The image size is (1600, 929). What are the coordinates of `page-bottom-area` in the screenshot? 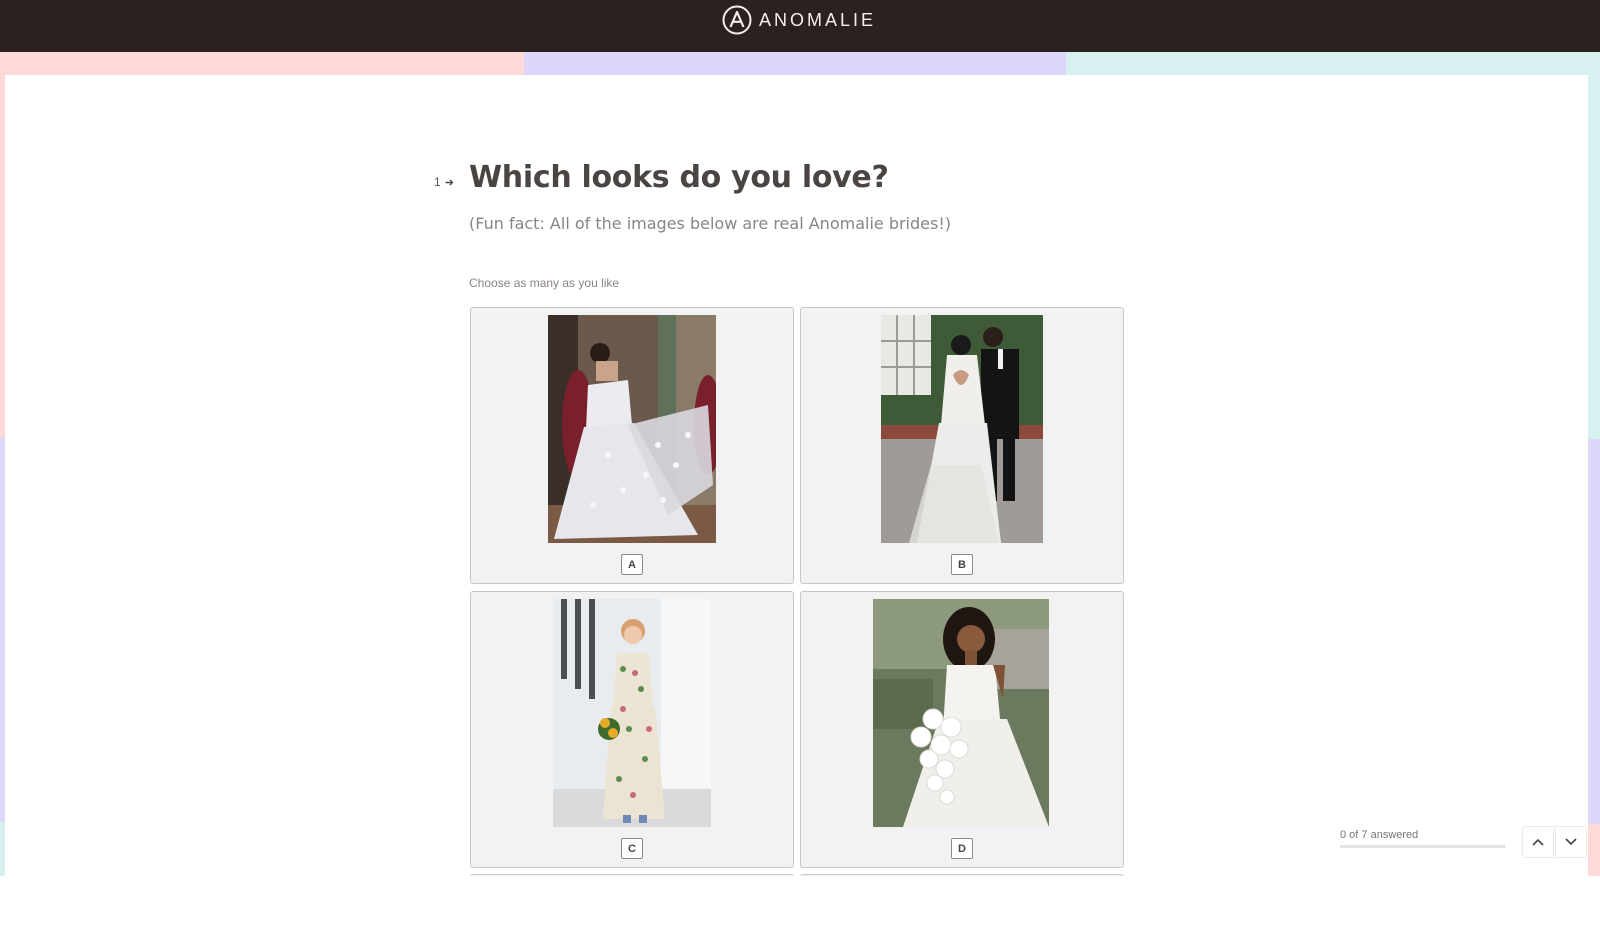 It's located at (800, 902).